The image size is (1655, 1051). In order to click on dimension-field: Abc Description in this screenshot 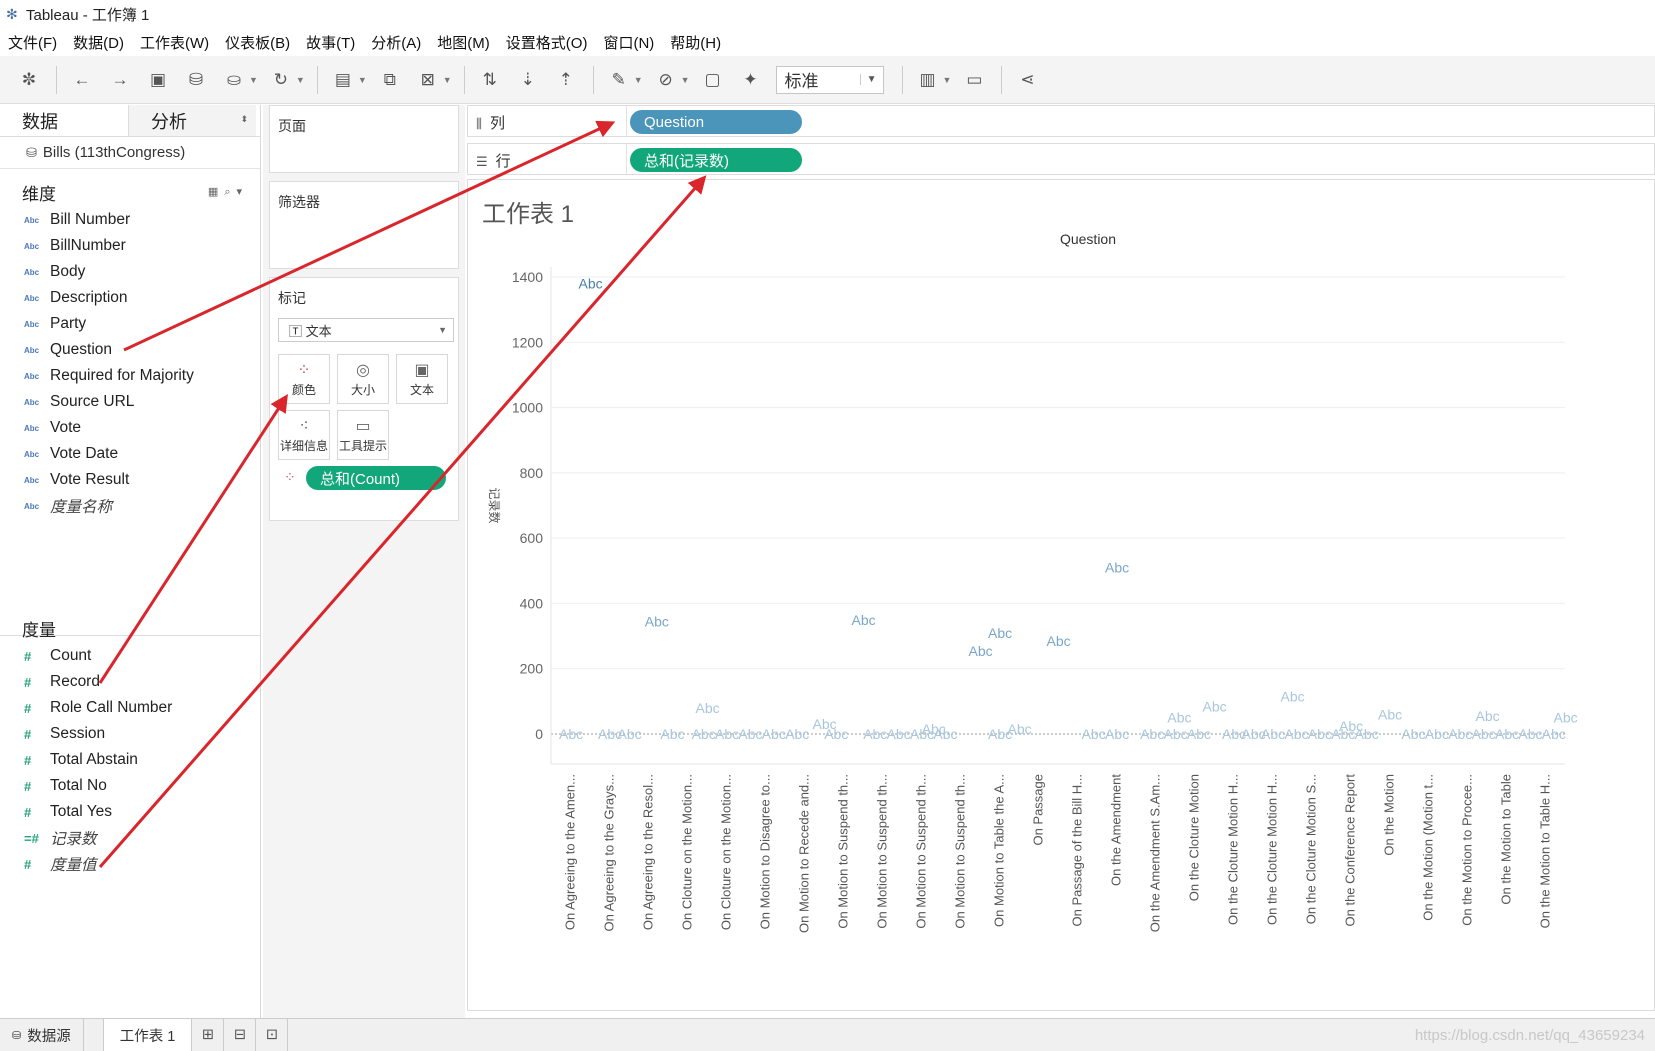, I will do `click(130, 298)`.